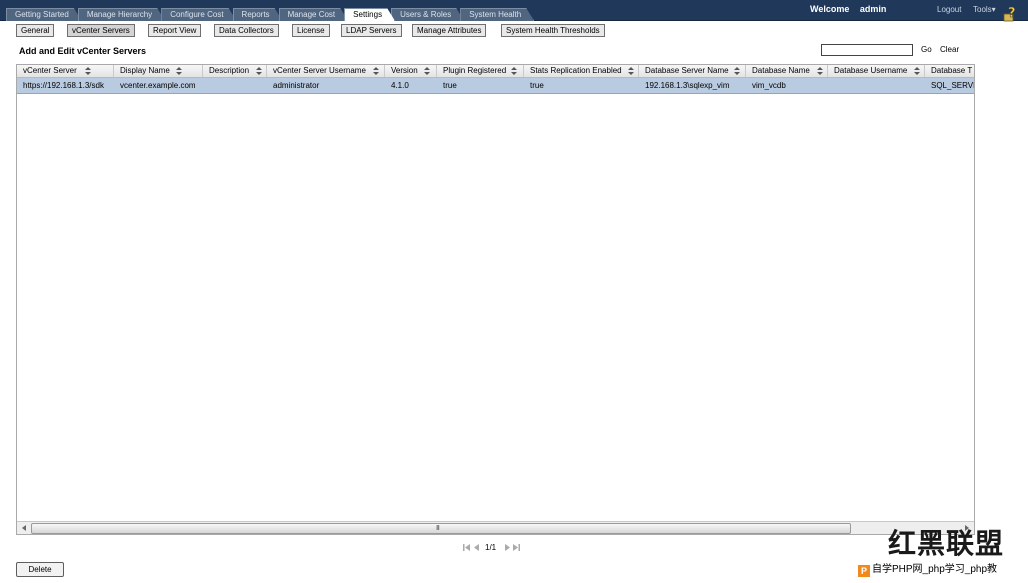  Describe the element at coordinates (246, 30) in the screenshot. I see `data-collectors-button: Data Collectors` at that location.